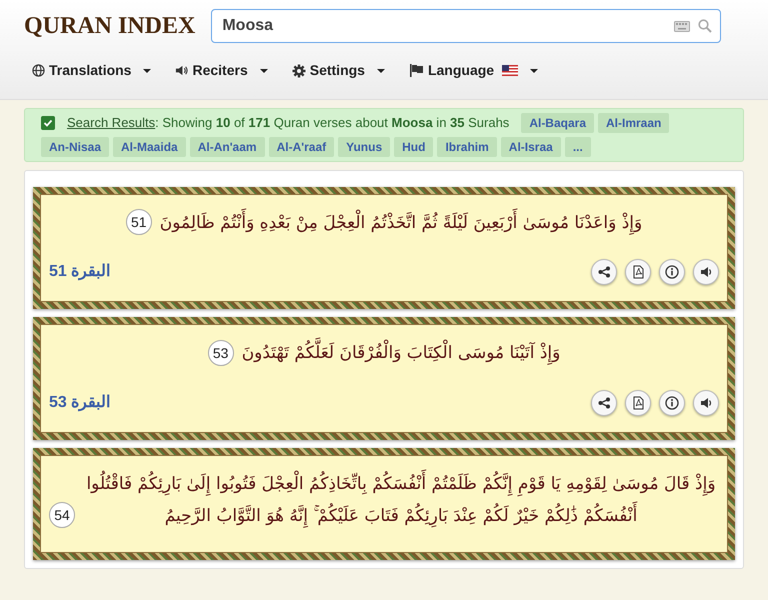 This screenshot has width=768, height=600. Describe the element at coordinates (338, 70) in the screenshot. I see `nav-dropdown: Settings` at that location.